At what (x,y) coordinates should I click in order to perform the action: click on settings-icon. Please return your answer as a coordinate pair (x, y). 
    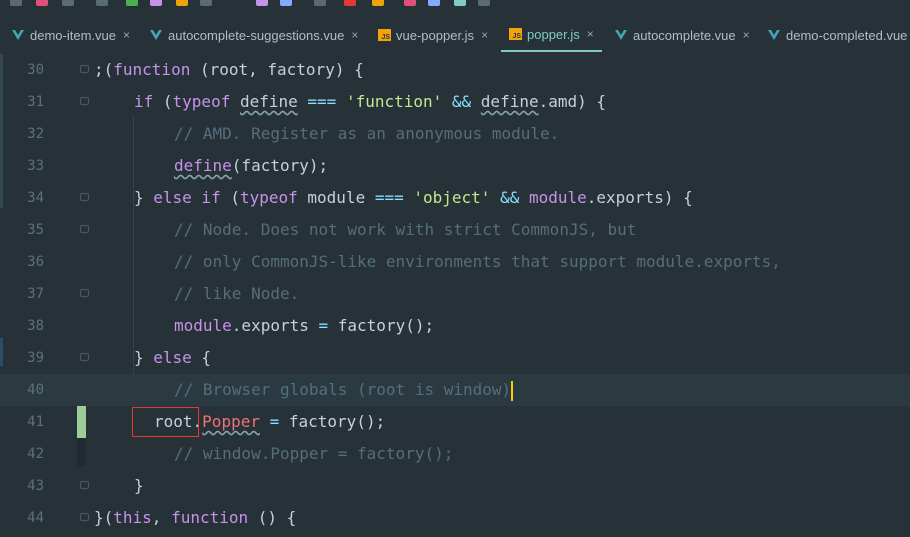
    Looking at the image, I should click on (262, 3).